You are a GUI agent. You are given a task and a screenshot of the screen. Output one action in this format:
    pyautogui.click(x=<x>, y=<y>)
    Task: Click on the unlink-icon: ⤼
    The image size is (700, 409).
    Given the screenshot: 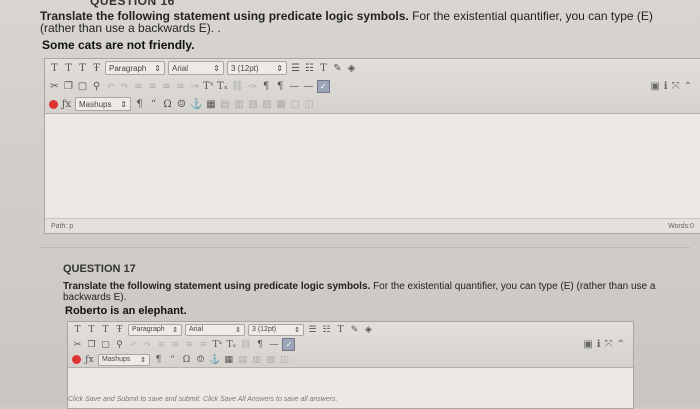 What is the action you would take?
    pyautogui.click(x=252, y=86)
    